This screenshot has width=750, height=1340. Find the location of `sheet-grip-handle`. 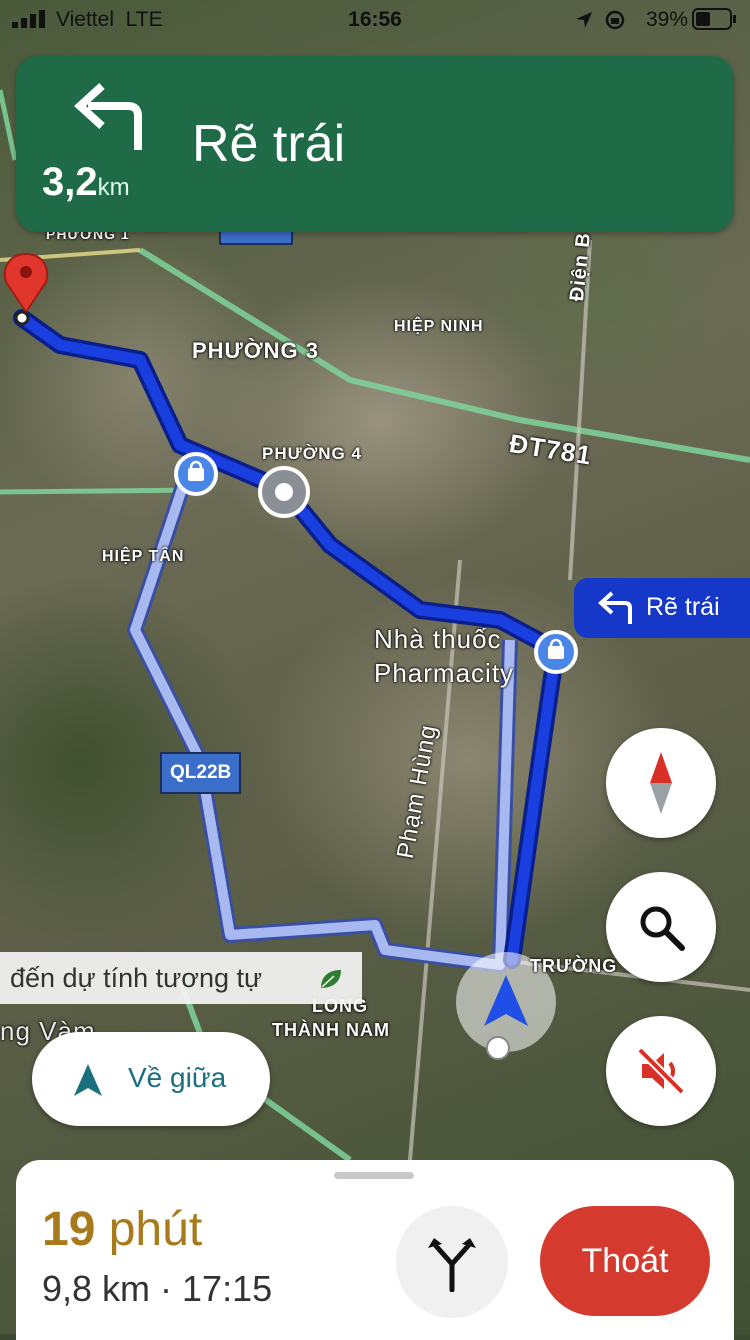

sheet-grip-handle is located at coordinates (374, 1175).